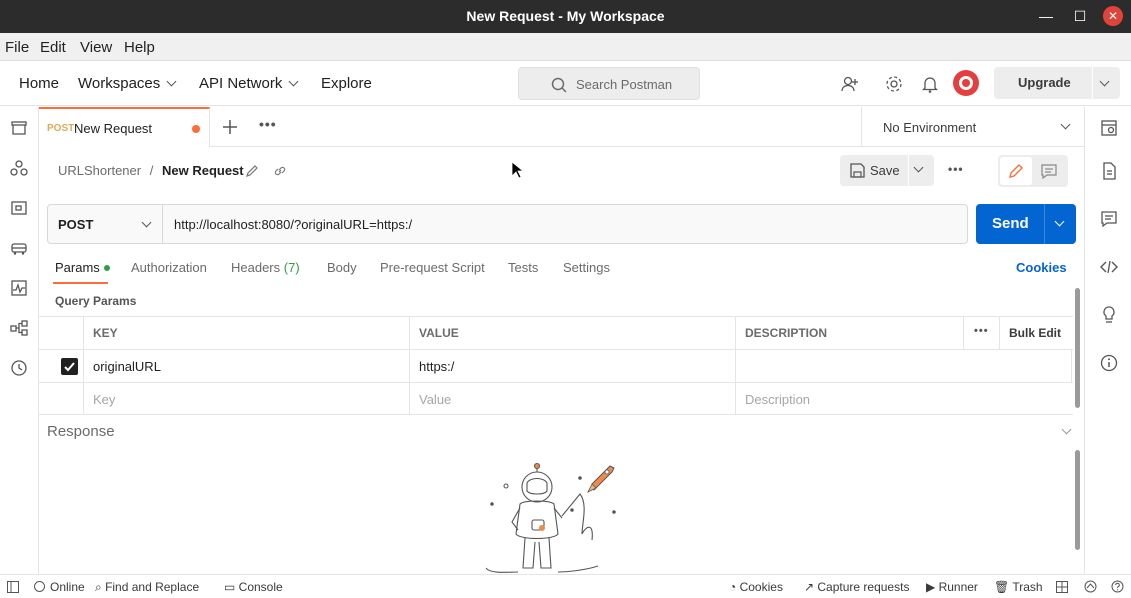 The width and height of the screenshot is (1131, 598). What do you see at coordinates (1117, 586) in the screenshot?
I see `help-icon` at bounding box center [1117, 586].